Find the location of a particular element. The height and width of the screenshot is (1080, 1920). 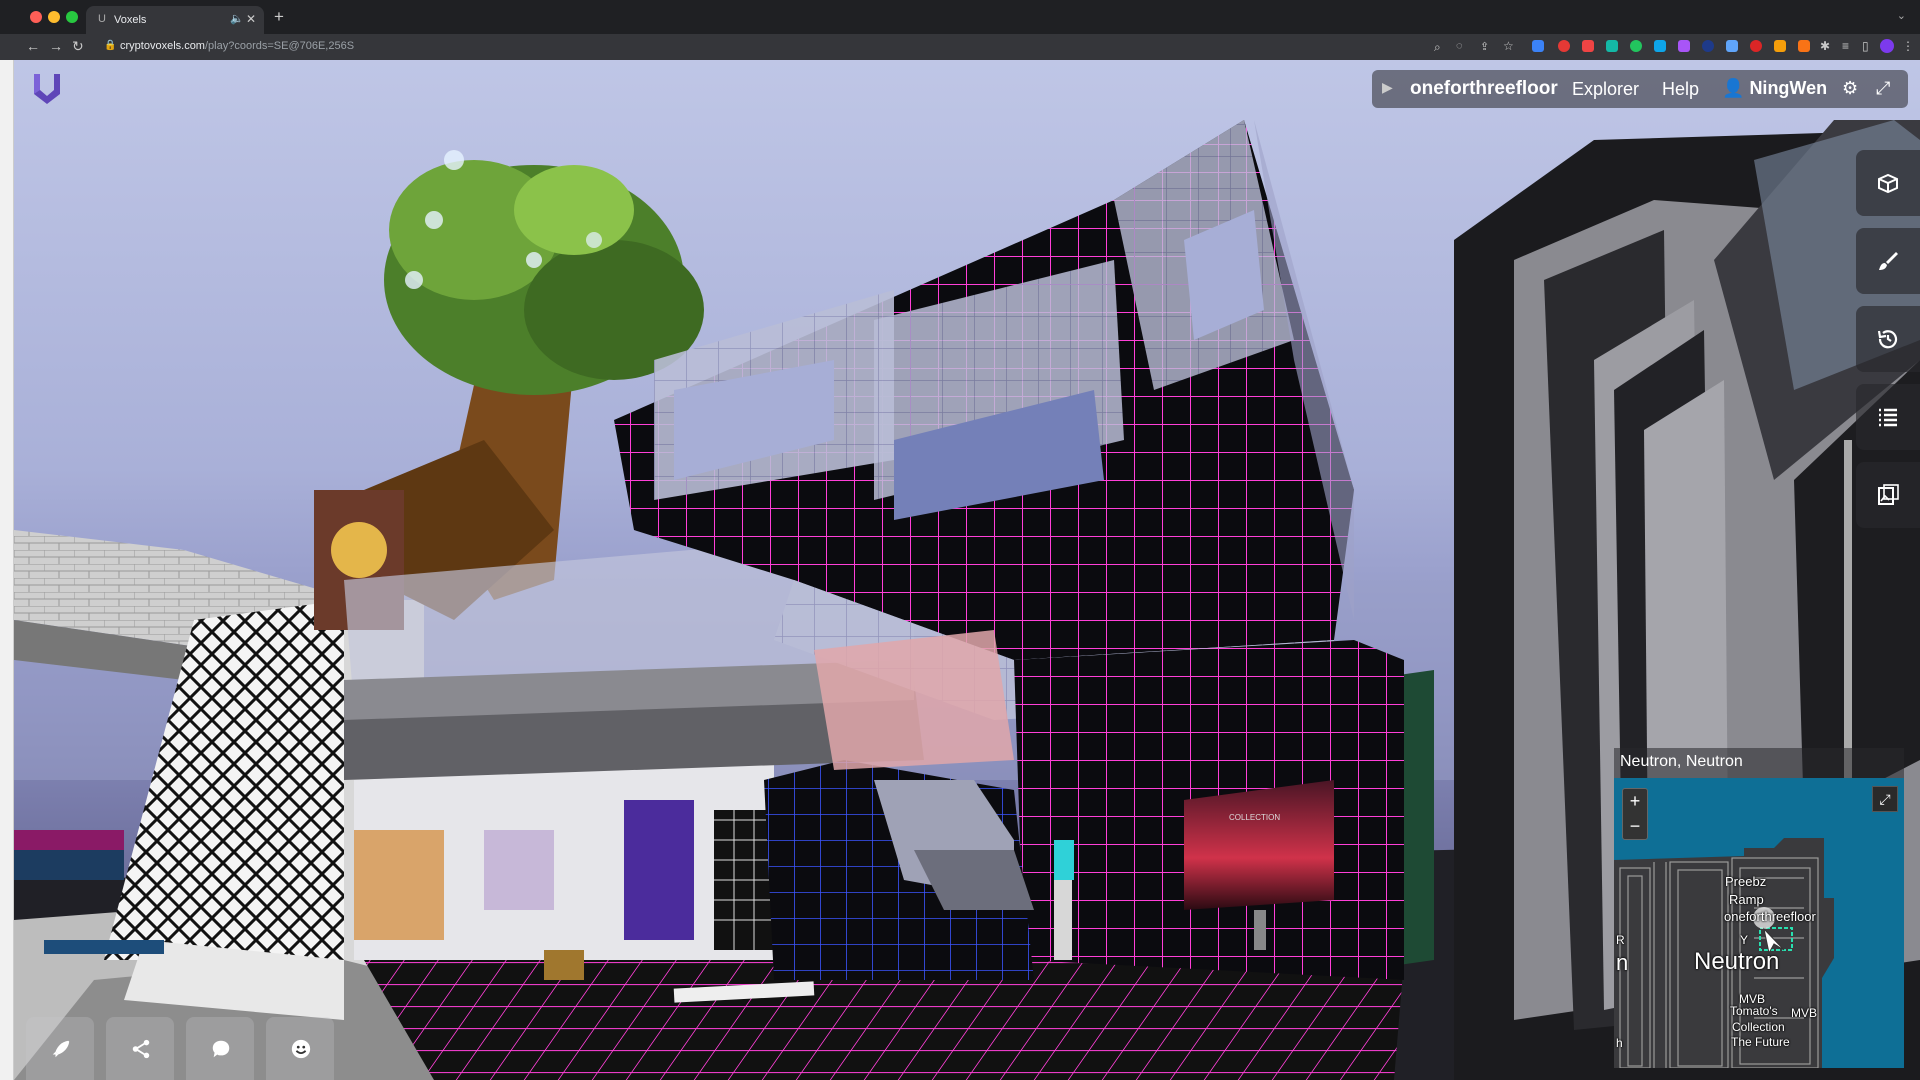

share-icon is located at coordinates (141, 1049).